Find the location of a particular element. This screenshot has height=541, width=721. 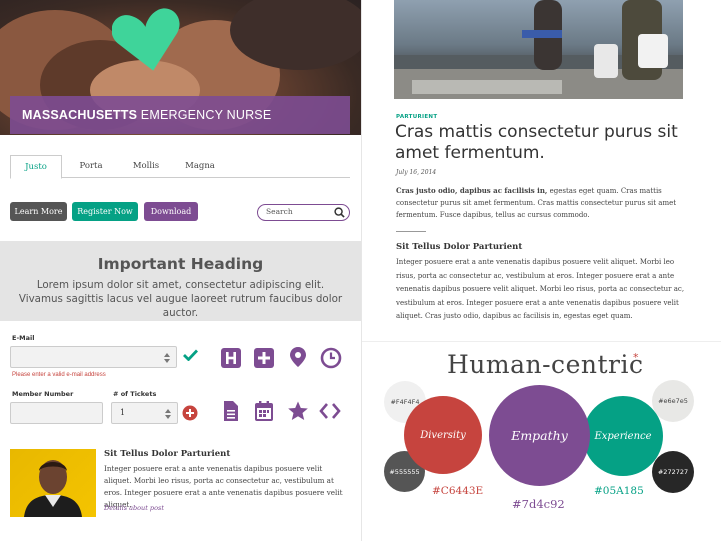

diversity-label: Diversity is located at coordinates (443, 435).